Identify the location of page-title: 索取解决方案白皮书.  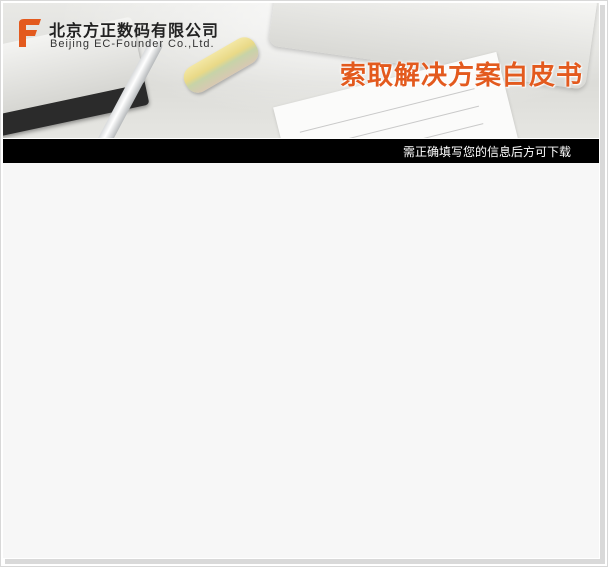
(461, 76).